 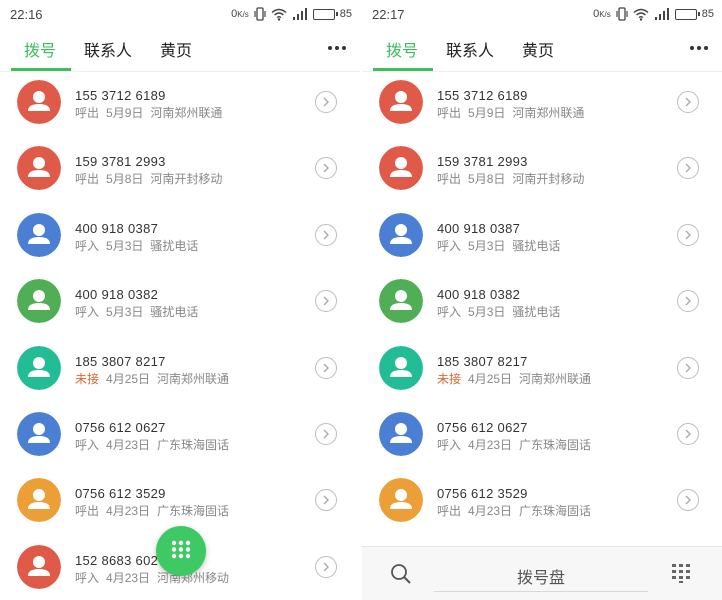 What do you see at coordinates (279, 14) in the screenshot?
I see `wifi-icon` at bounding box center [279, 14].